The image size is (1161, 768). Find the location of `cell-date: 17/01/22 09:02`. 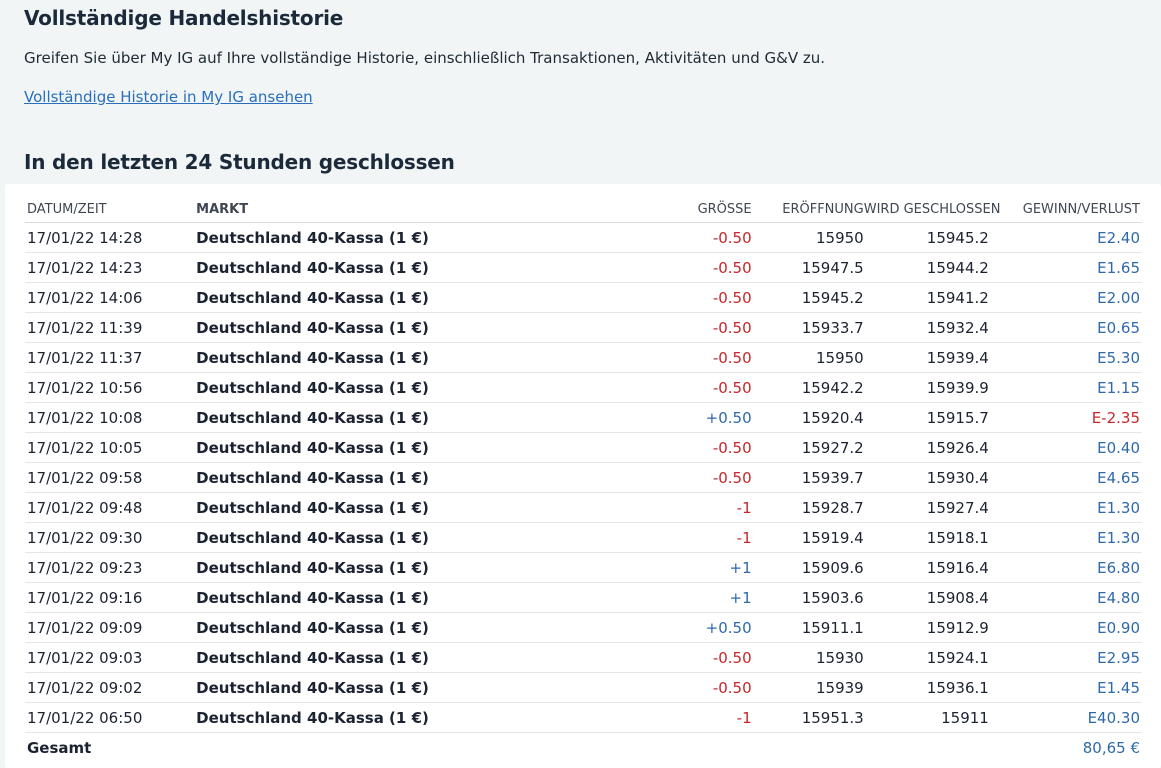

cell-date: 17/01/22 09:02 is located at coordinates (111, 687).